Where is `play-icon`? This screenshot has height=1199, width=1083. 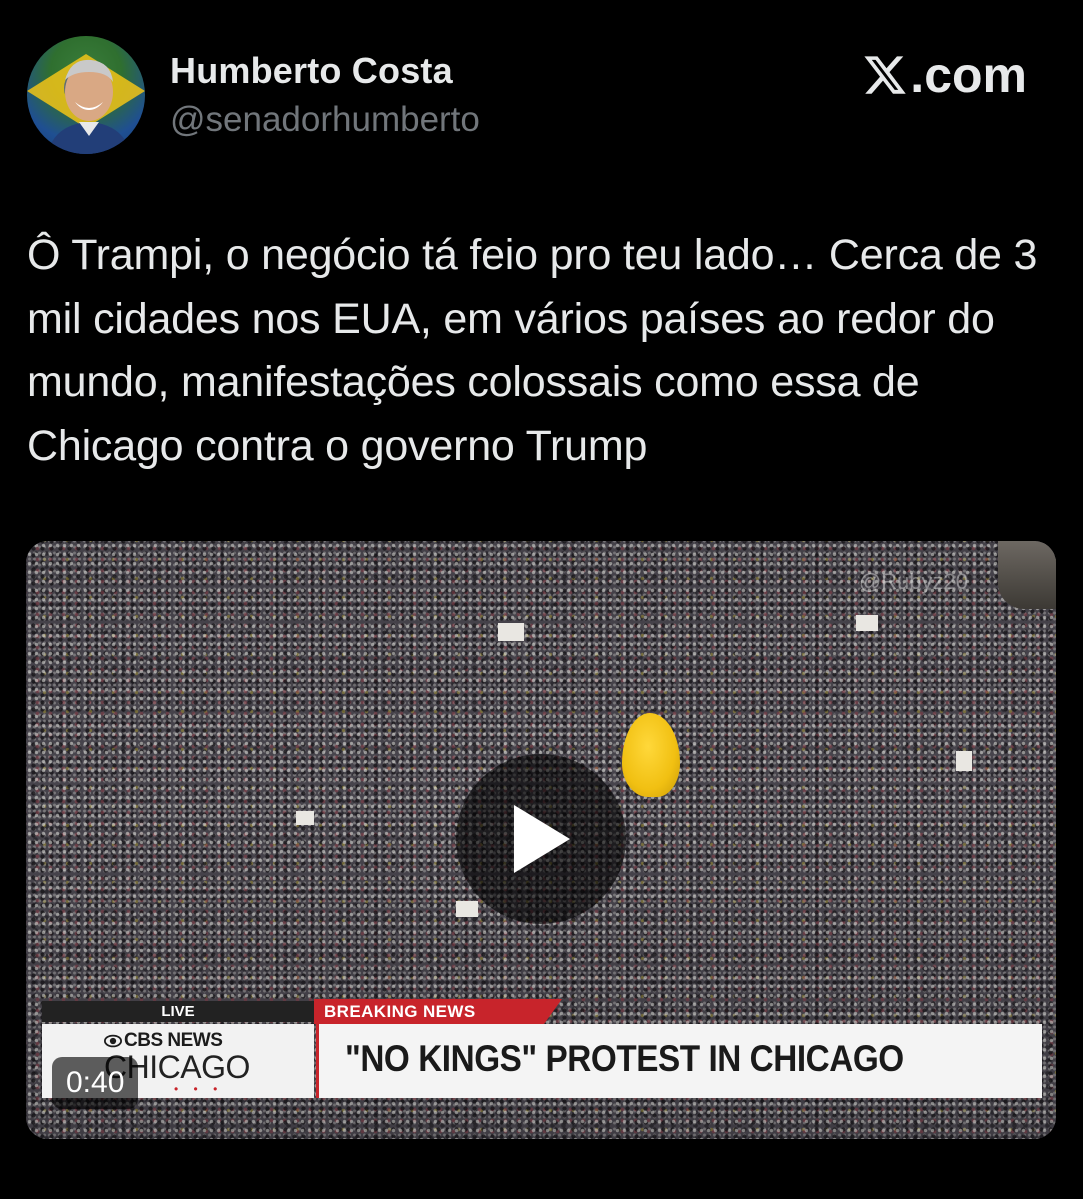
play-icon is located at coordinates (542, 839).